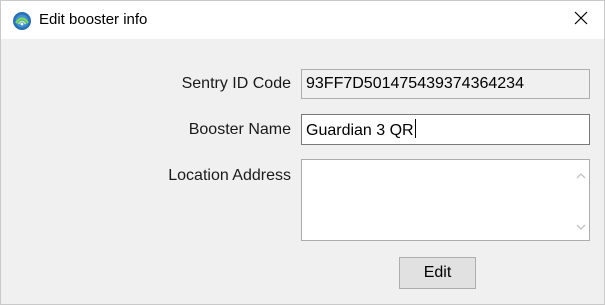 The width and height of the screenshot is (605, 305). I want to click on edit-button: Edit, so click(437, 273).